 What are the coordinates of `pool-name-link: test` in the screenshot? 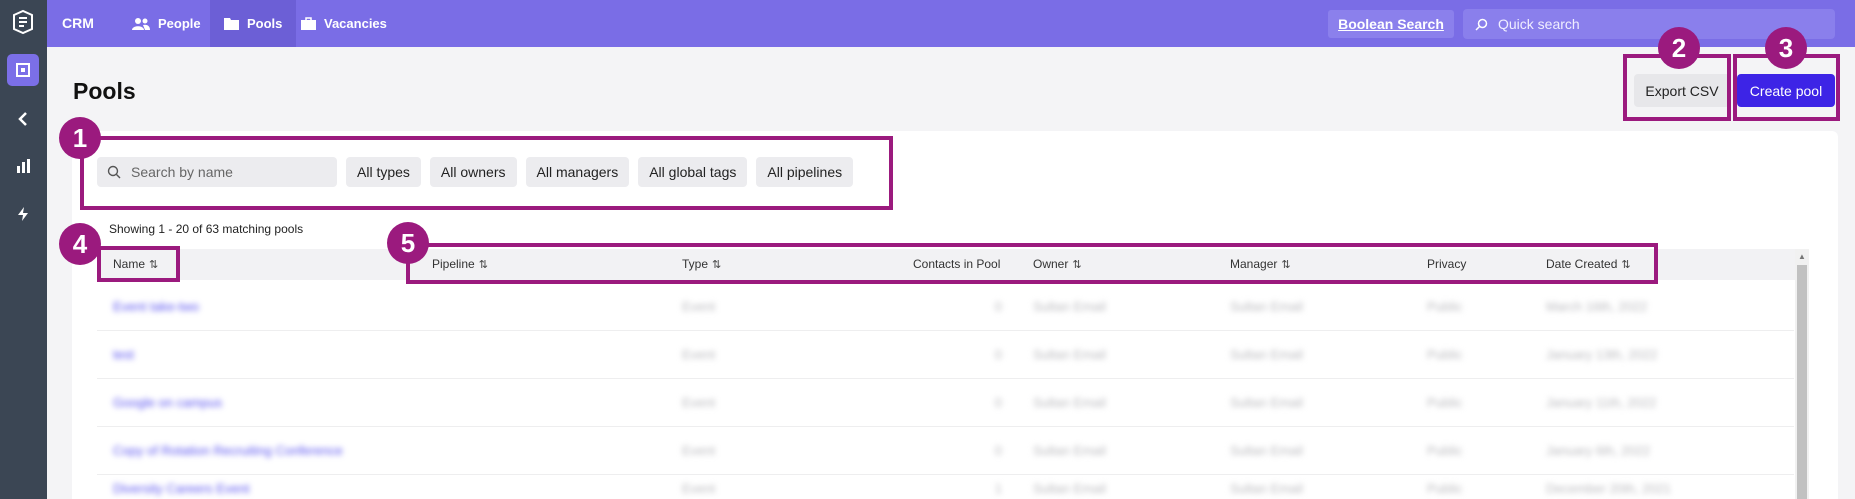 It's located at (123, 355).